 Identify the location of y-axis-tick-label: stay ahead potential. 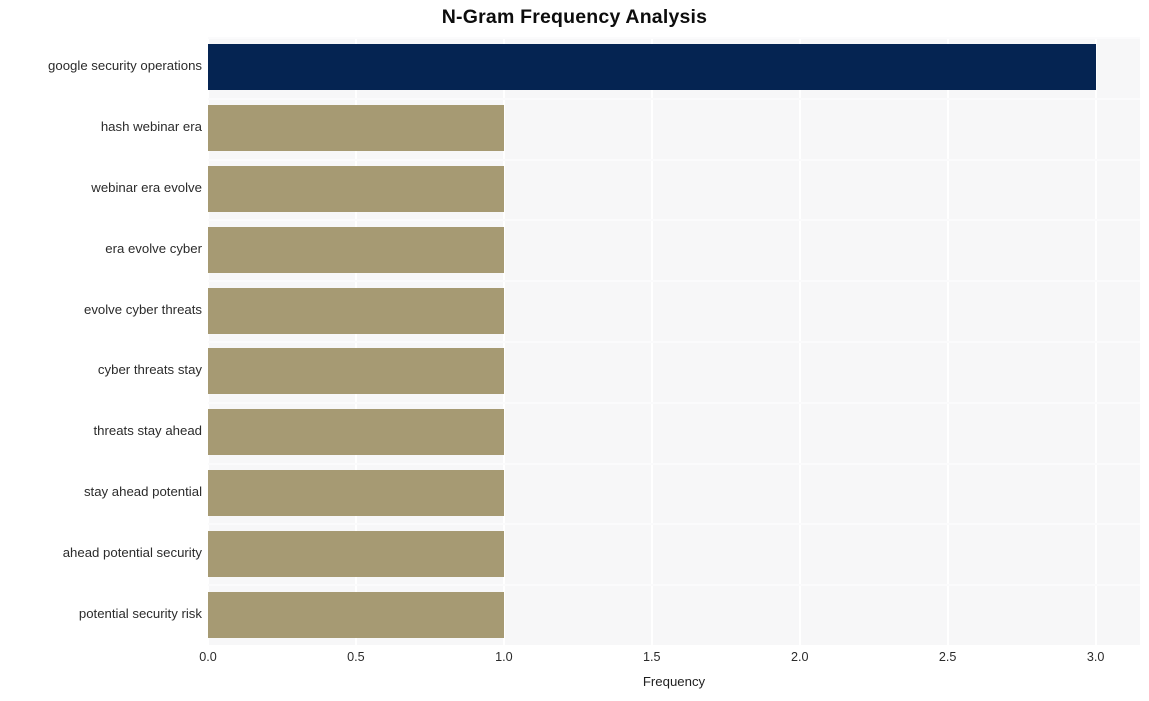
(142, 491).